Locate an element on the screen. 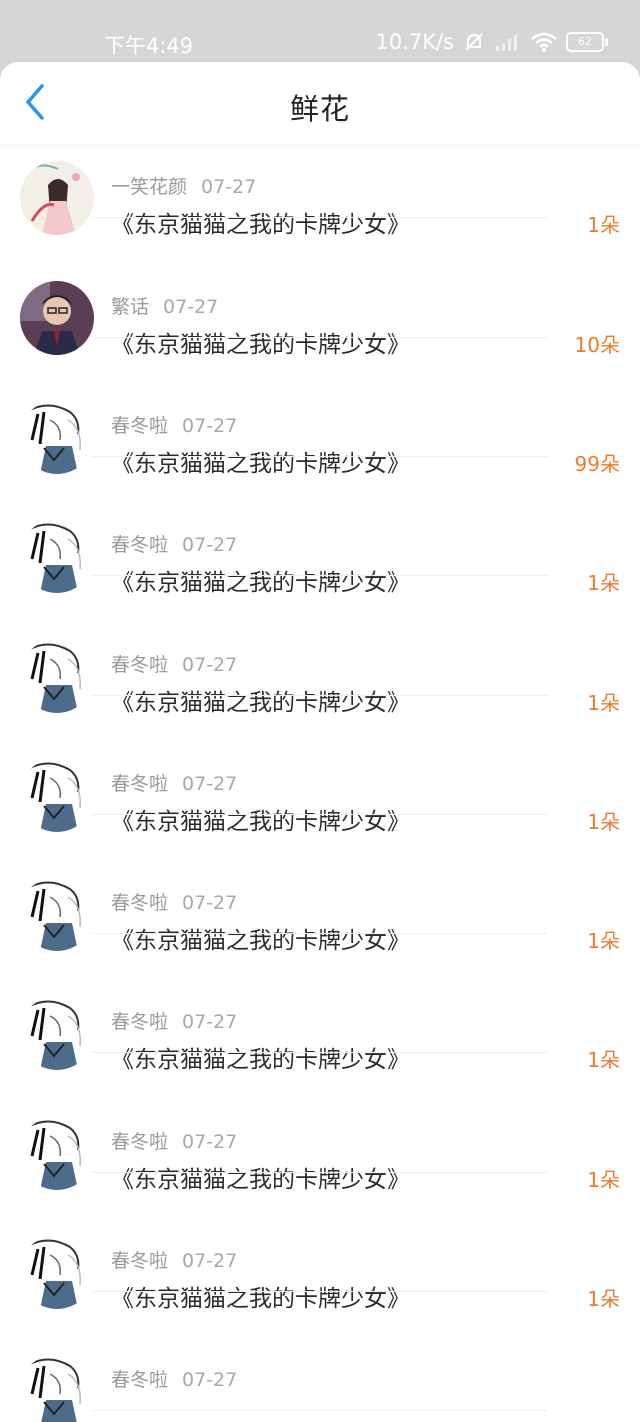 Image resolution: width=640 pixels, height=1422 pixels. row-meta: 一笑花颜 07-27 is located at coordinates (183, 185).